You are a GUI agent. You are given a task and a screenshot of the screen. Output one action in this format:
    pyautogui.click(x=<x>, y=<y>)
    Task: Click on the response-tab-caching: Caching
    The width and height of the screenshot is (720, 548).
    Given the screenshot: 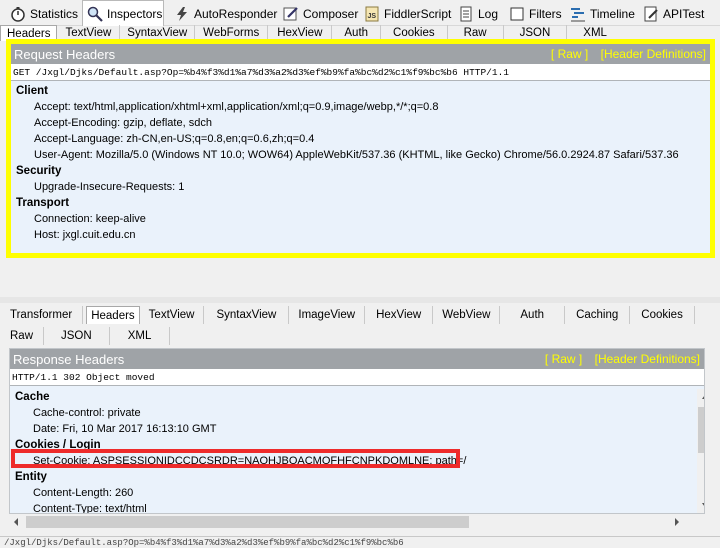 What is the action you would take?
    pyautogui.click(x=598, y=315)
    